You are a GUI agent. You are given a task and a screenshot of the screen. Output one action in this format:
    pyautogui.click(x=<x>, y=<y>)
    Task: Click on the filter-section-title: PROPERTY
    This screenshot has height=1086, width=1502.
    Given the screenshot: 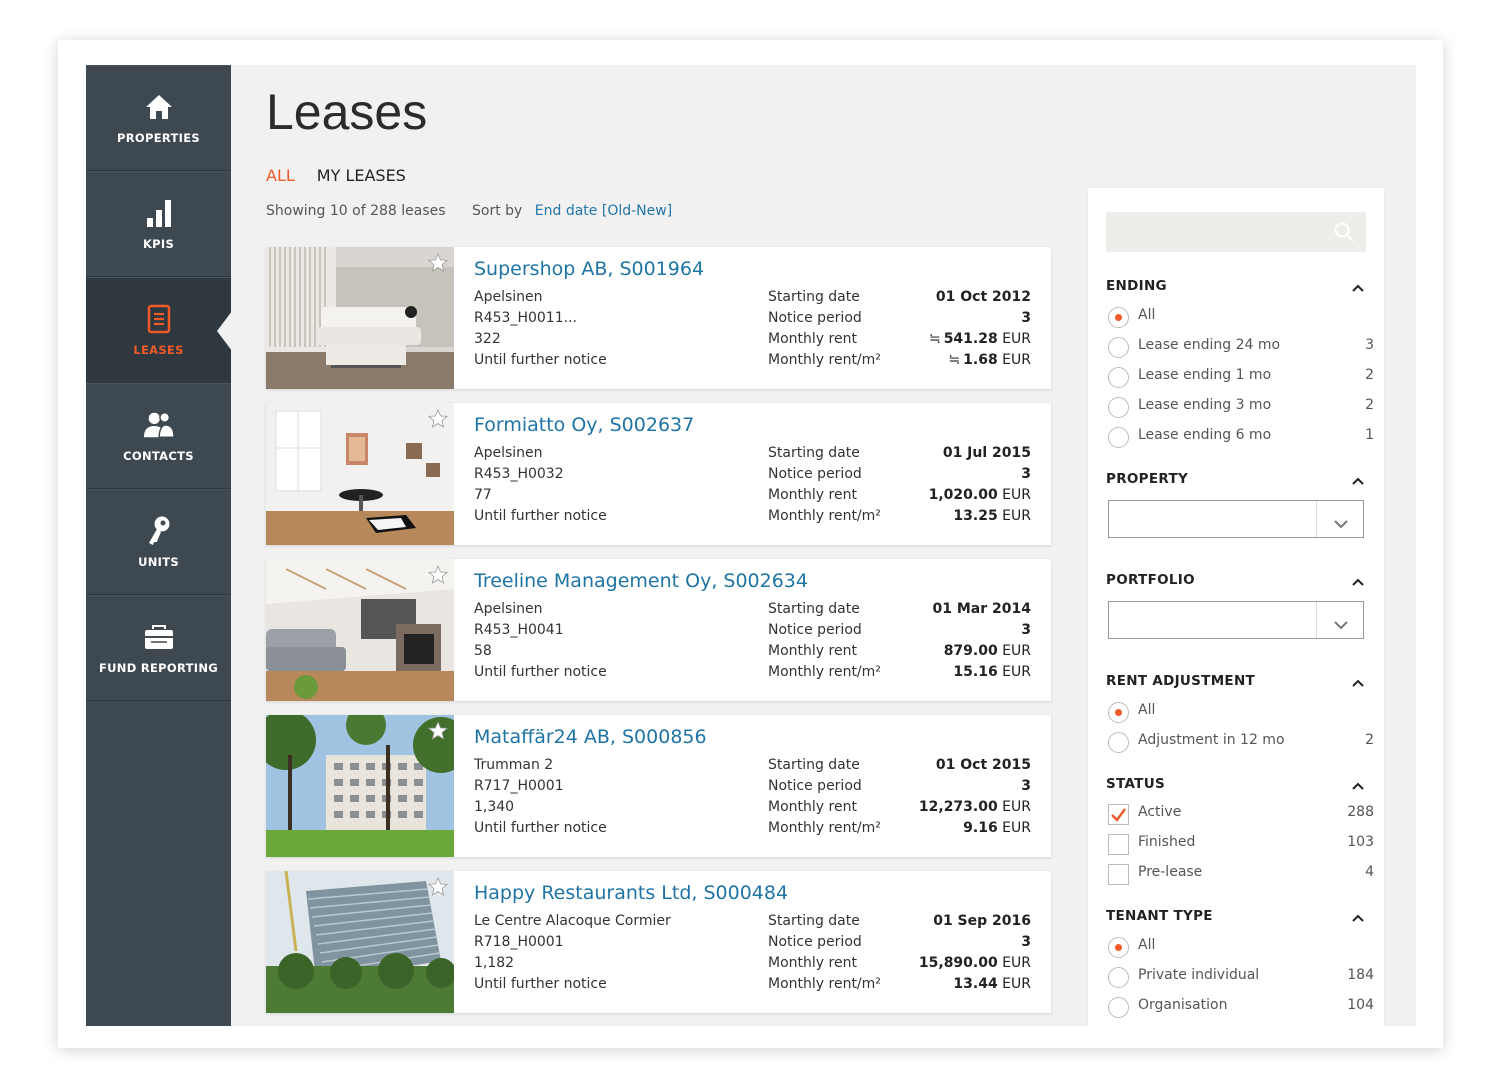 What is the action you would take?
    pyautogui.click(x=1147, y=479)
    